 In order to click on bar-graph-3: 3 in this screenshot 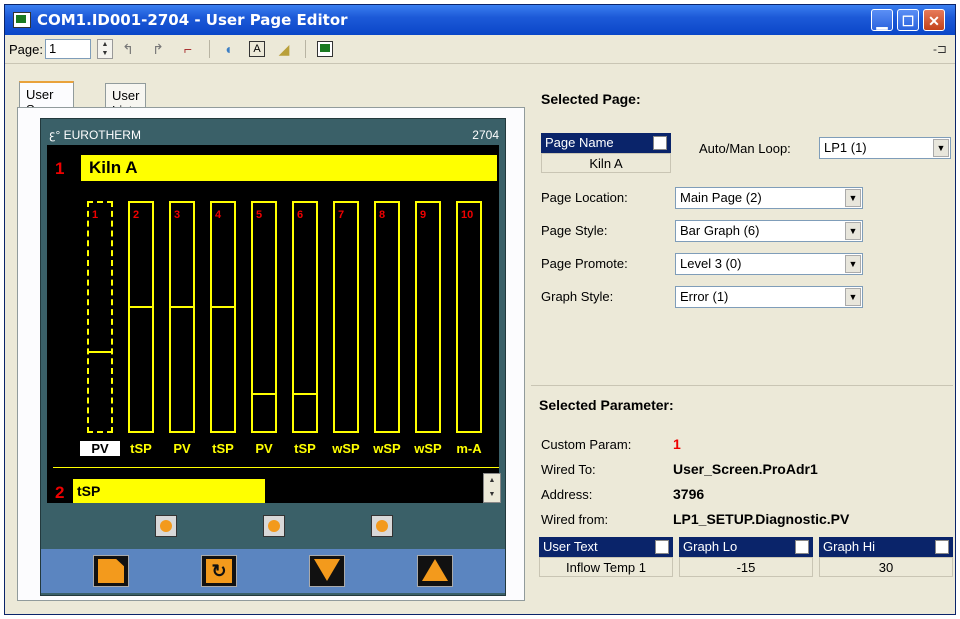, I will do `click(182, 317)`.